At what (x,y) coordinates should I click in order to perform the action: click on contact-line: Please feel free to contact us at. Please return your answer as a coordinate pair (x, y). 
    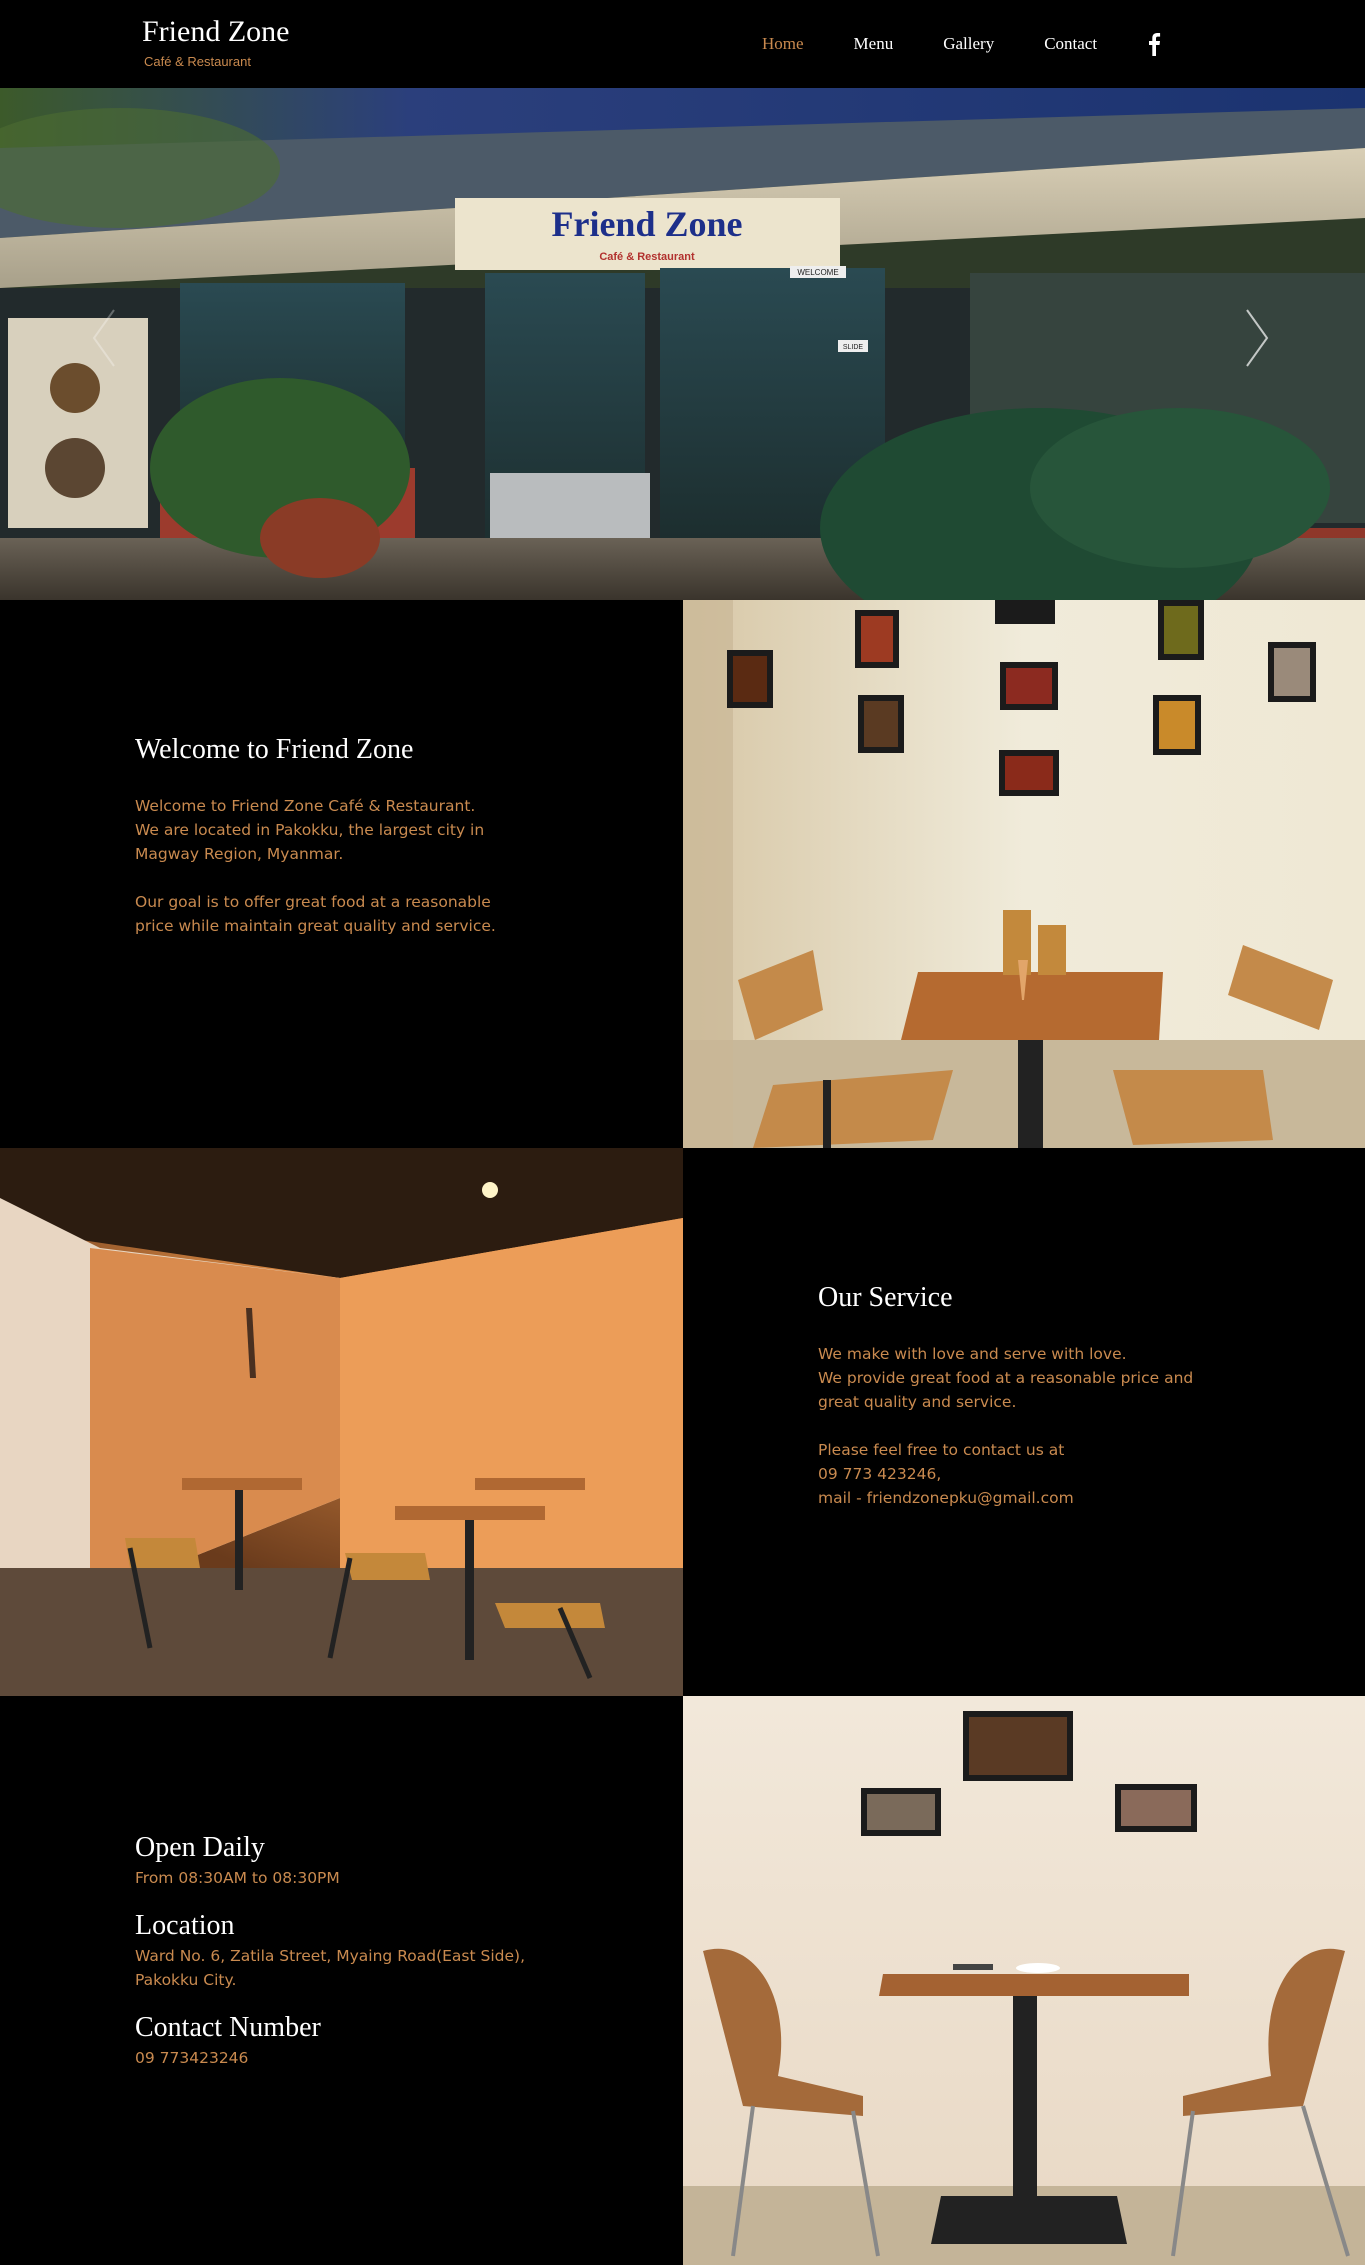
    Looking at the image, I should click on (941, 1450).